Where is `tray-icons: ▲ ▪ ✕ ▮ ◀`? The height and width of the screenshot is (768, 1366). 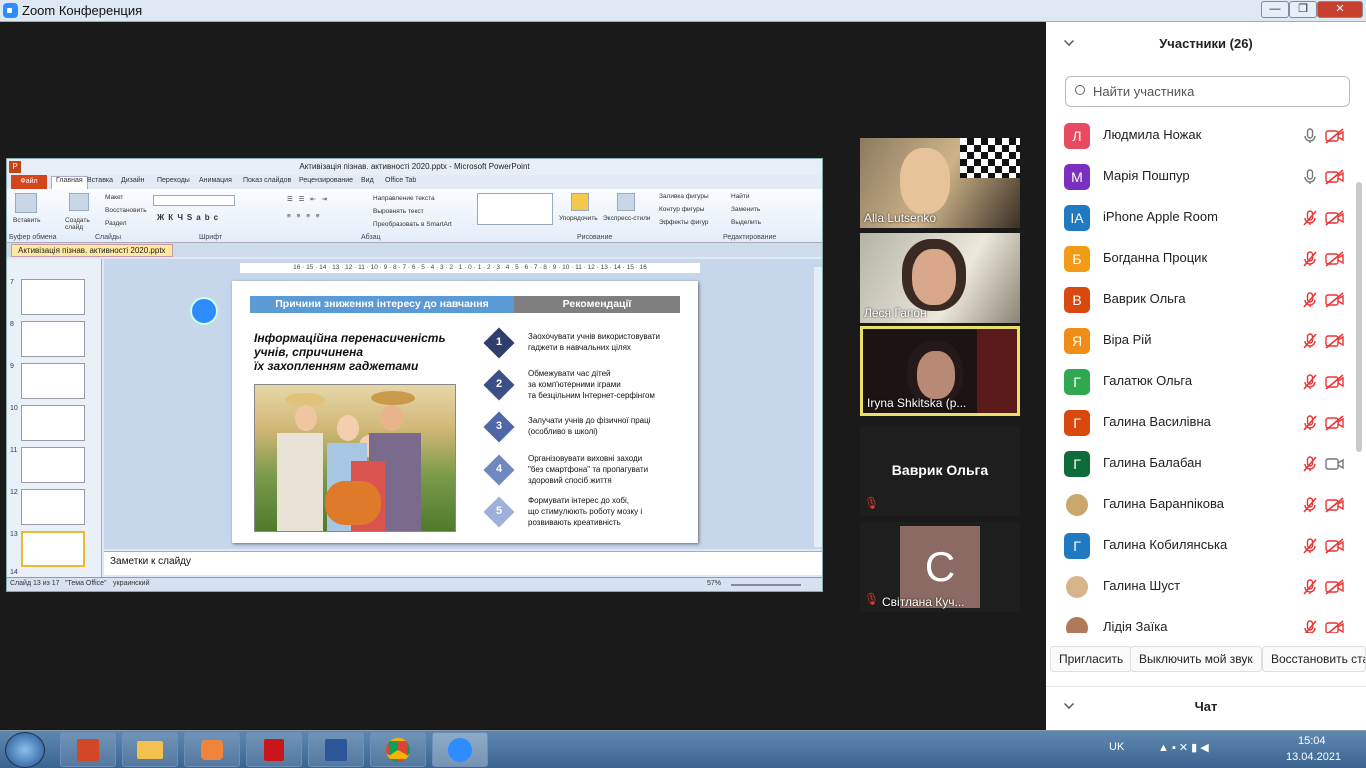
tray-icons: ▲ ▪ ✕ ▮ ◀ is located at coordinates (1183, 747).